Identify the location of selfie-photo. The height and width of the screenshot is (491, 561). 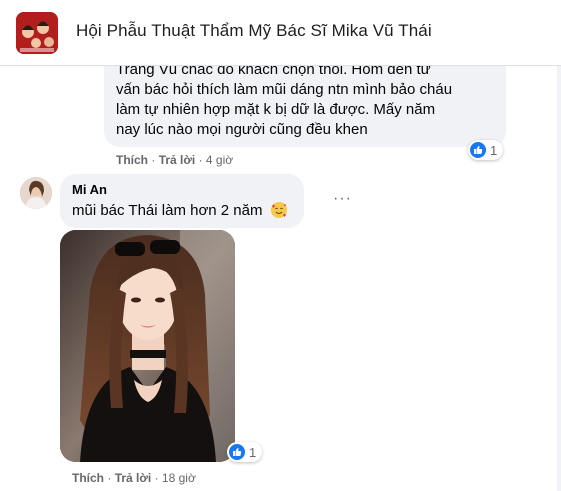
(147, 346).